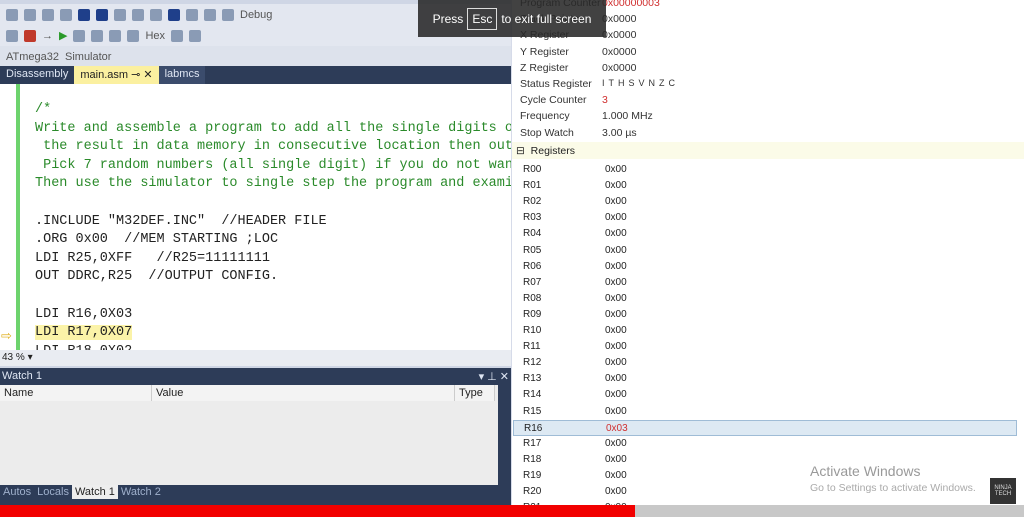  Describe the element at coordinates (135, 75) in the screenshot. I see `pin-icon: ⊸` at that location.